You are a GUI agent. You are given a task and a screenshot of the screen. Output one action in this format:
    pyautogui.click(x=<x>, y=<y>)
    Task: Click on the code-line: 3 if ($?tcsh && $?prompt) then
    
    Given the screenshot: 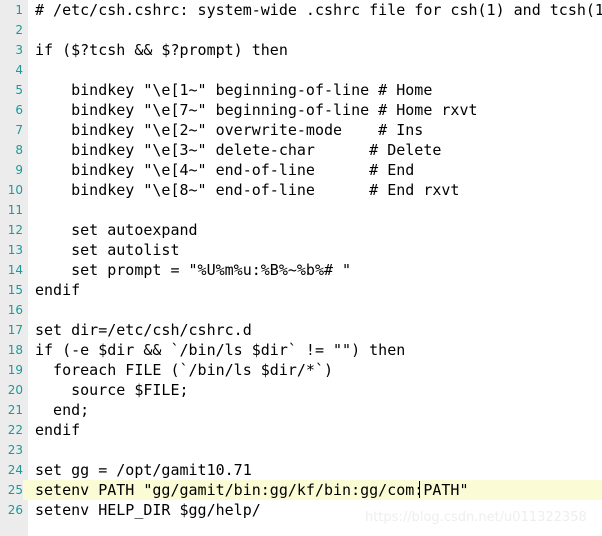 What is the action you would take?
    pyautogui.click(x=301, y=50)
    